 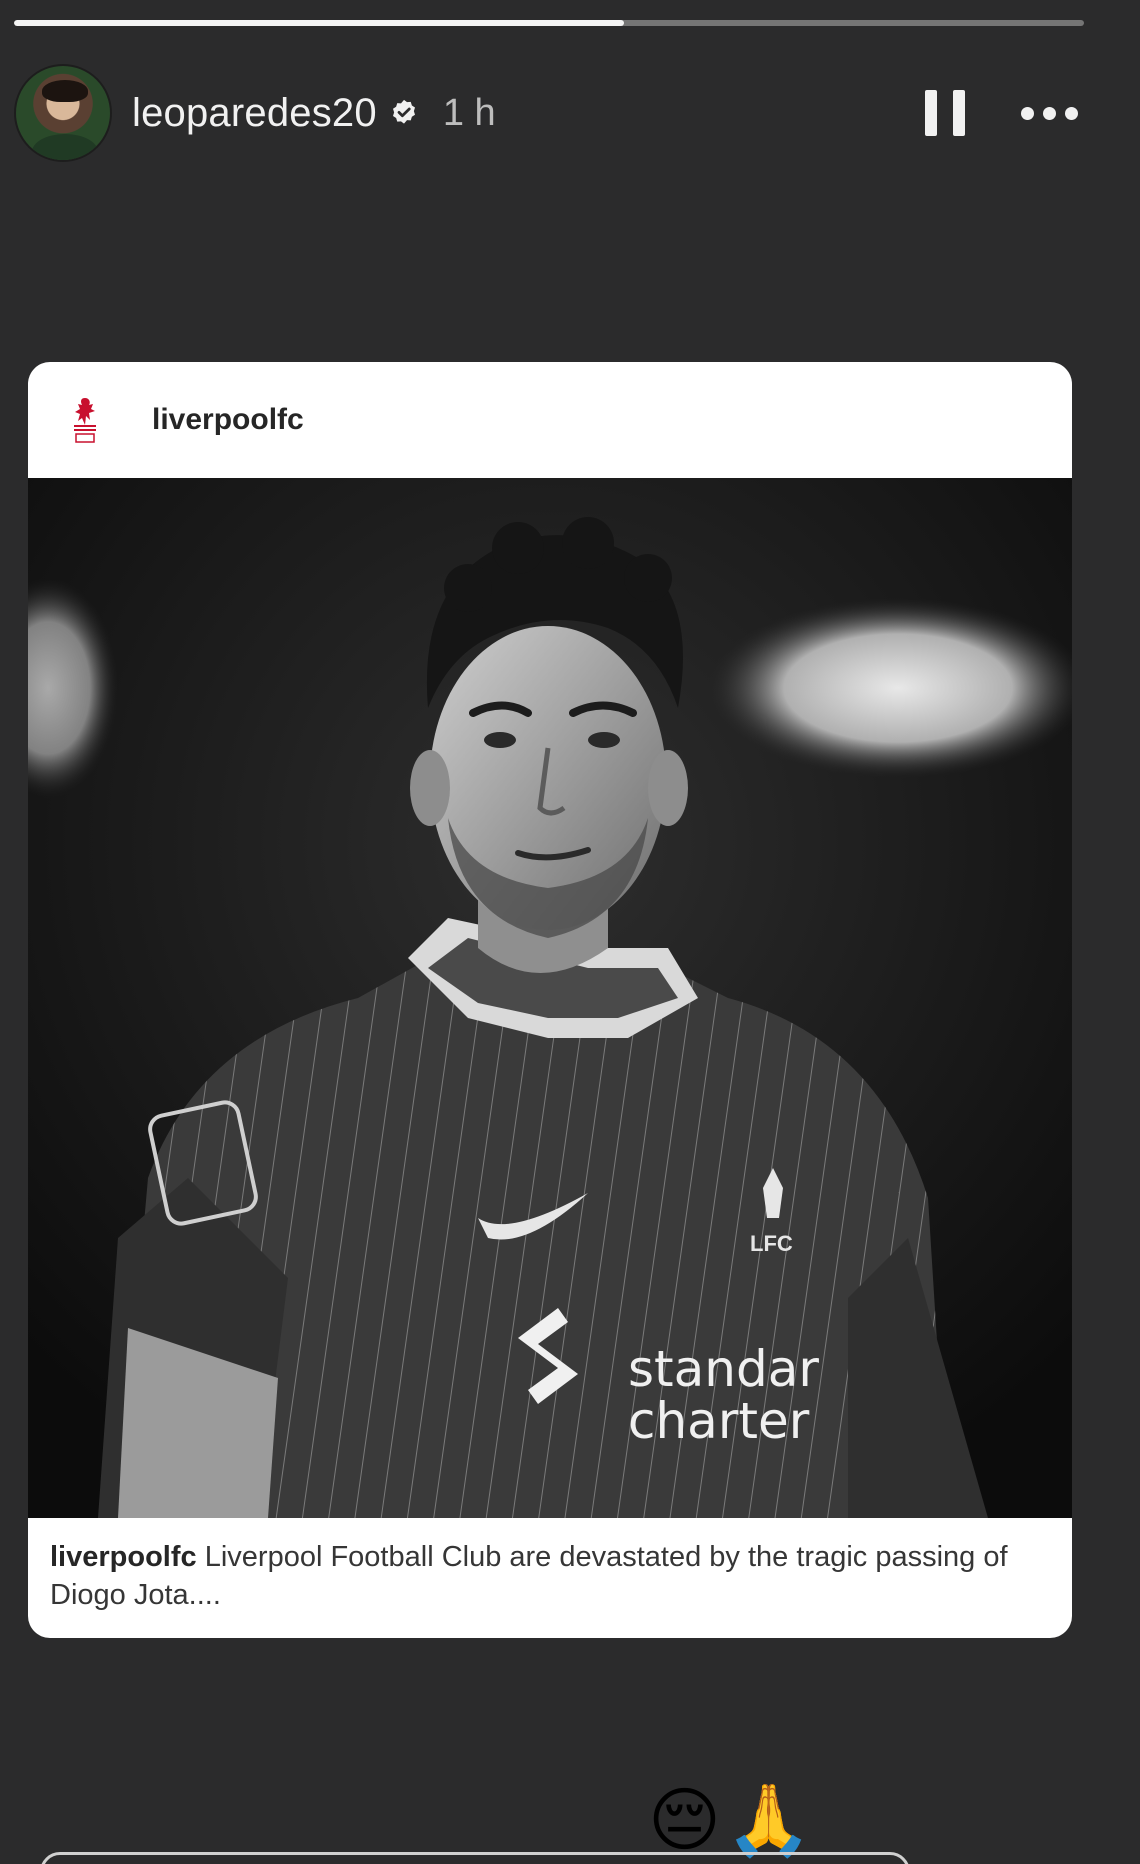 I want to click on story-progress-fill, so click(x=319, y=23).